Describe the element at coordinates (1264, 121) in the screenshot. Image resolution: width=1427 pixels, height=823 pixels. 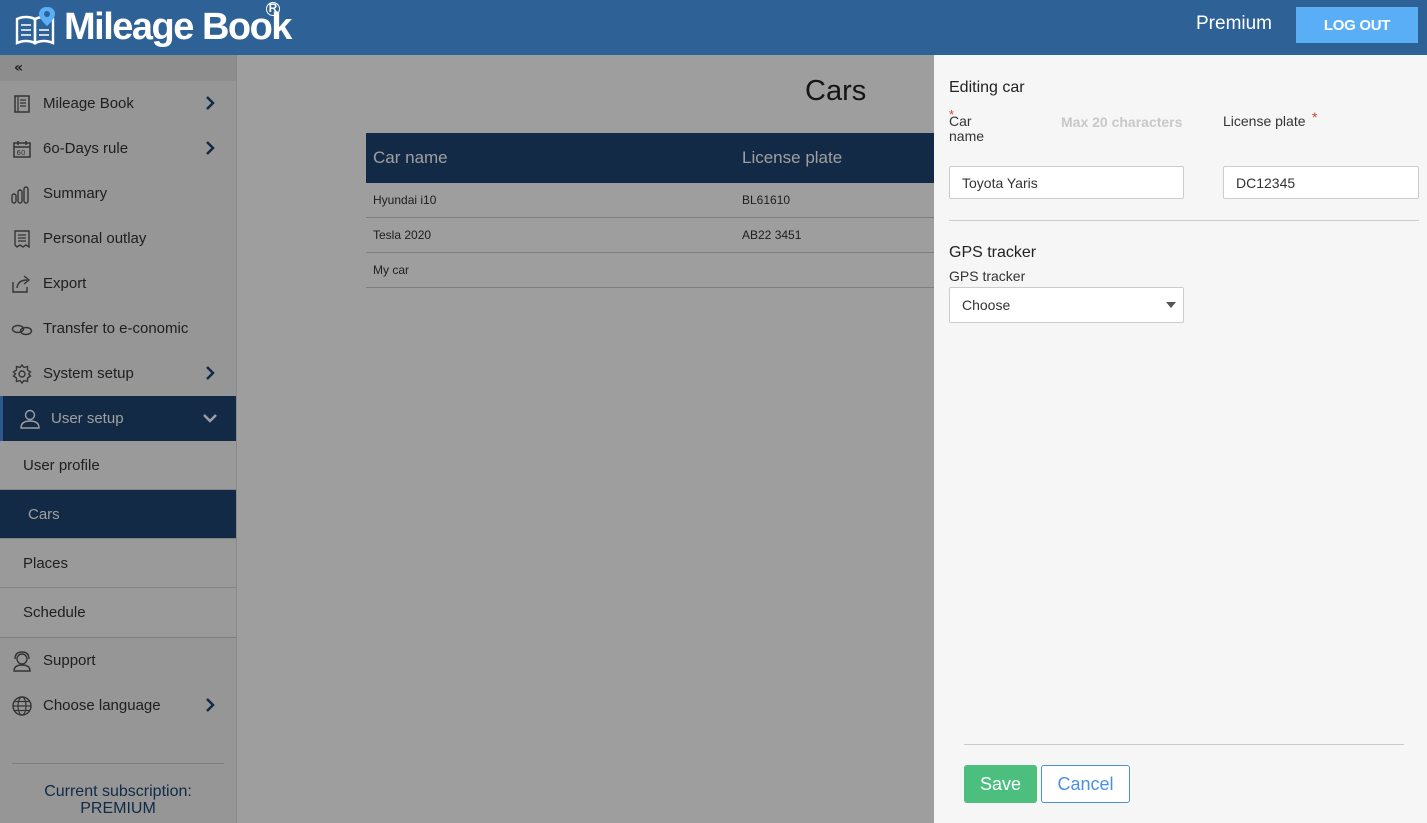
I see `license-plate-label: License plate` at that location.